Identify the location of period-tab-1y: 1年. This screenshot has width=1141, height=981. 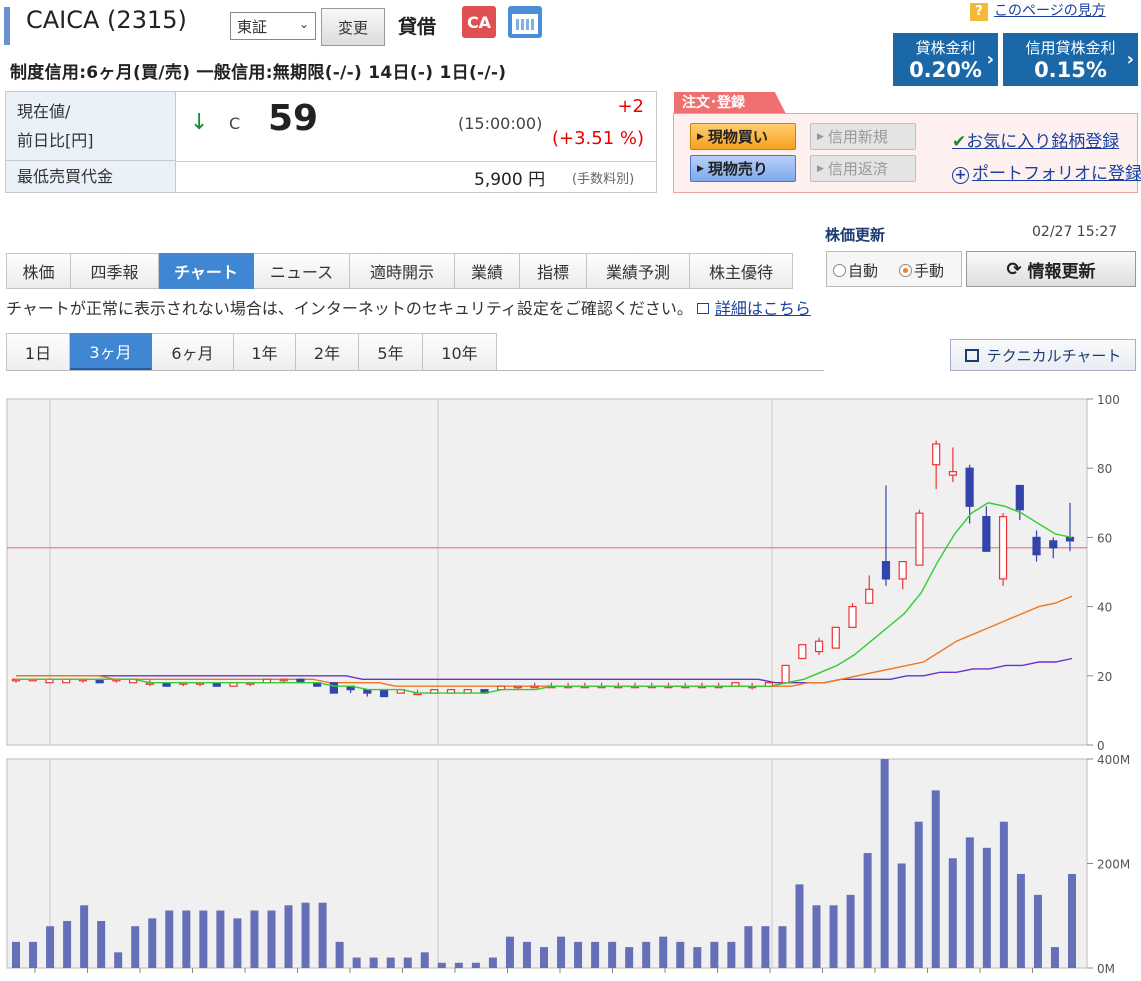
(265, 352).